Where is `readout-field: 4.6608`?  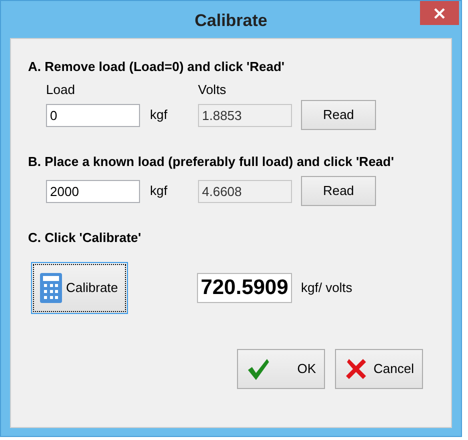
readout-field: 4.6608 is located at coordinates (245, 191).